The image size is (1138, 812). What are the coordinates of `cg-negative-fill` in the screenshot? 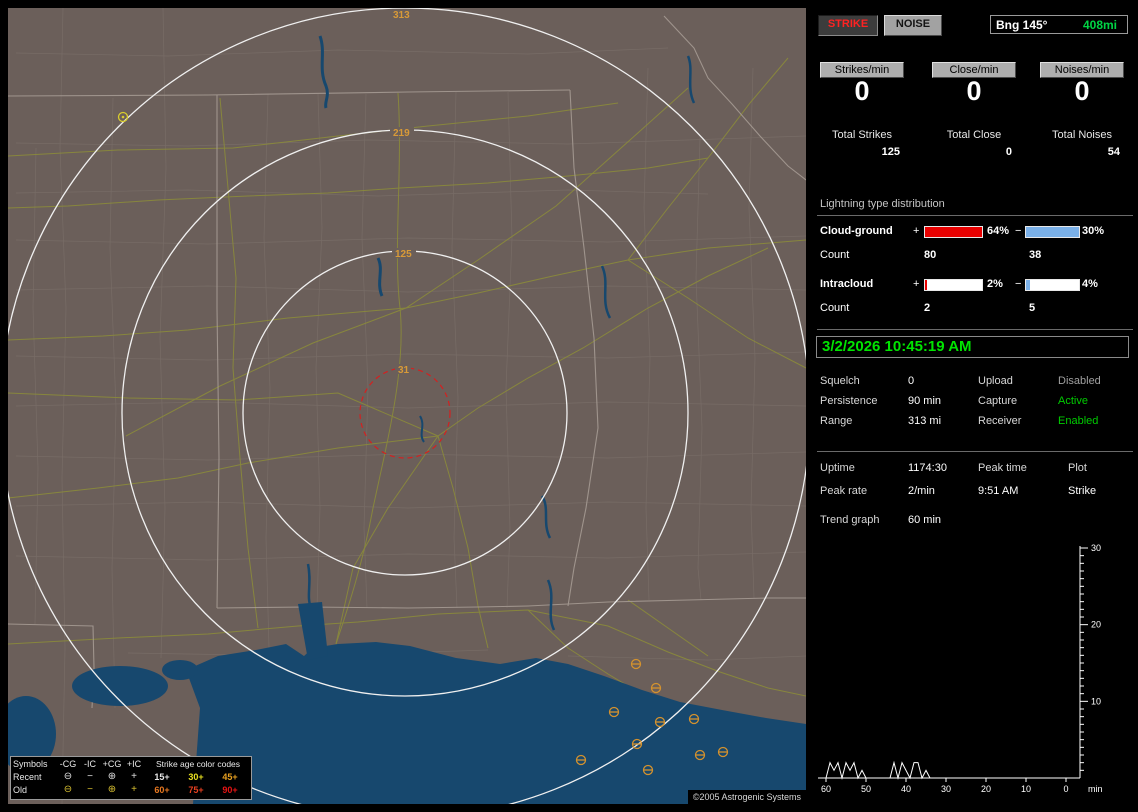 It's located at (1052, 232).